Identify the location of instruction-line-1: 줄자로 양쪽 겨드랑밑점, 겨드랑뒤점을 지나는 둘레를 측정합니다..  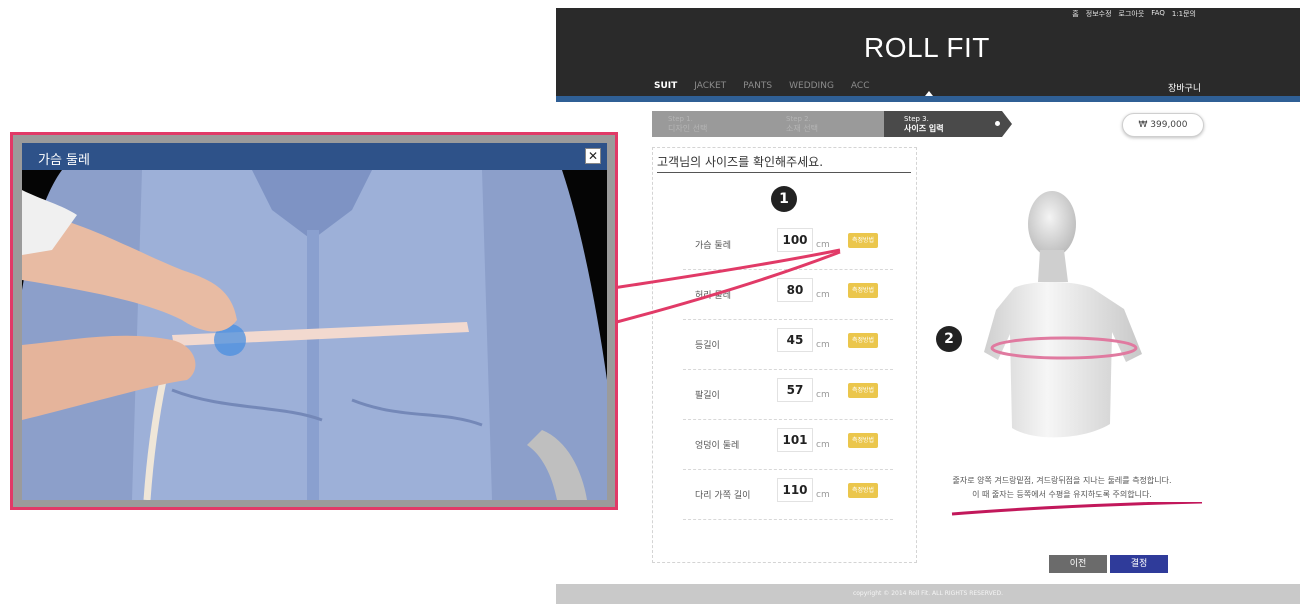
(1062, 480).